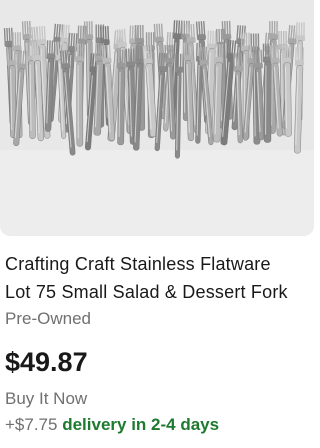 Image resolution: width=320 pixels, height=448 pixels. I want to click on listing-title-line-2: Lot 75 Small Salad & Dessert Fork, so click(146, 292).